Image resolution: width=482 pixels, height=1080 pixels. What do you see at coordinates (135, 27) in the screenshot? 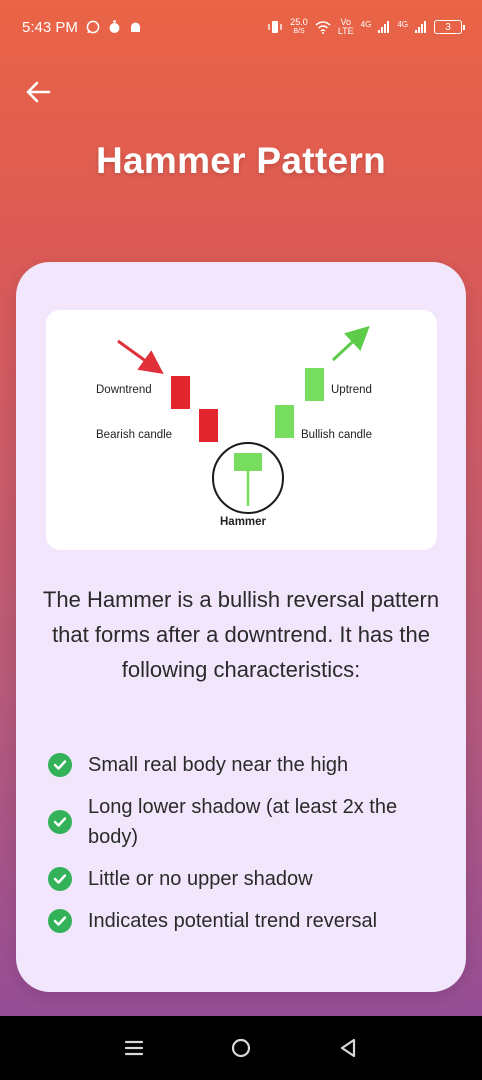
I see `android-icon` at bounding box center [135, 27].